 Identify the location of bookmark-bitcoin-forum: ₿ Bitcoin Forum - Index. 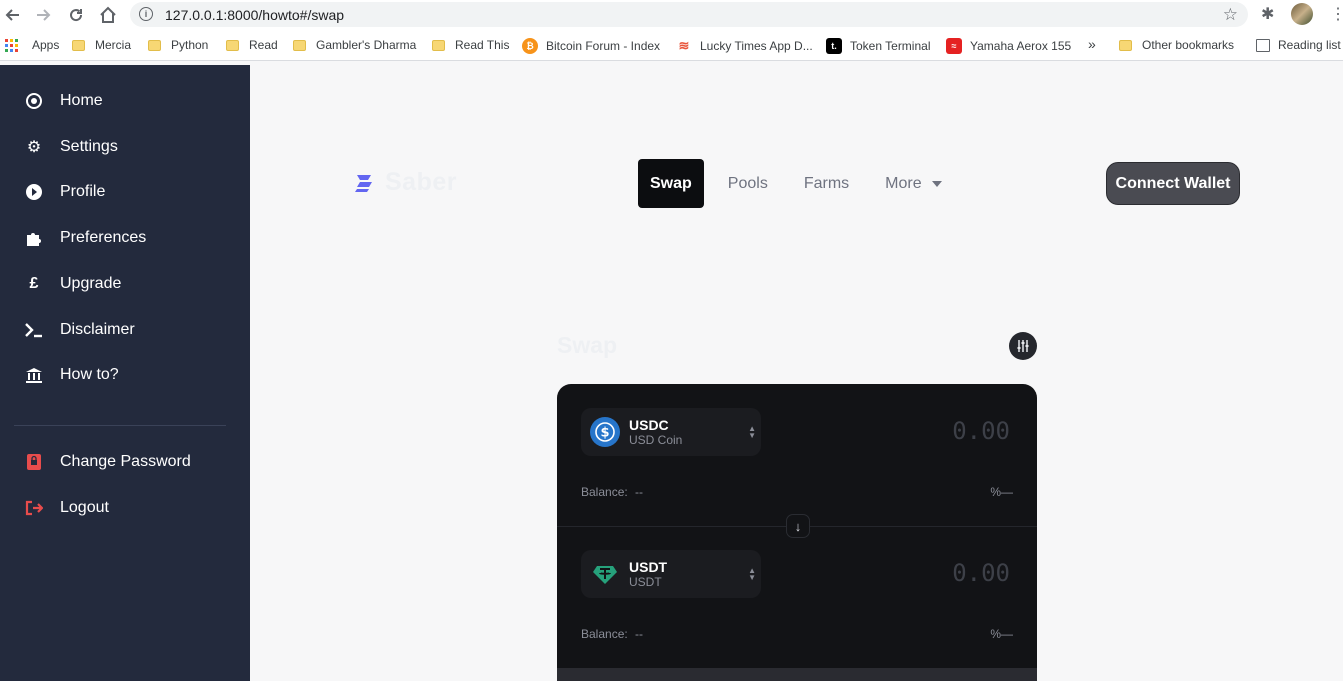
(591, 46).